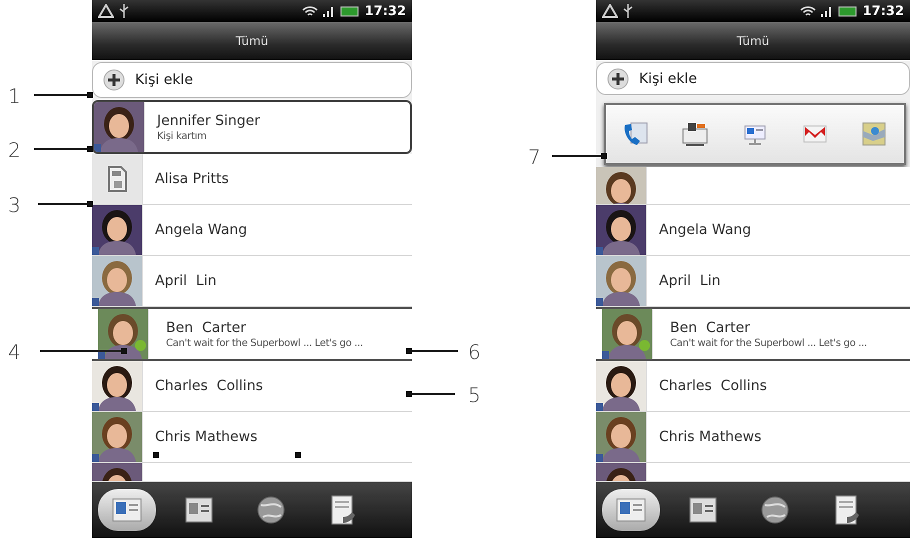 This screenshot has height=542, width=910. I want to click on callout-number: 4, so click(14, 352).